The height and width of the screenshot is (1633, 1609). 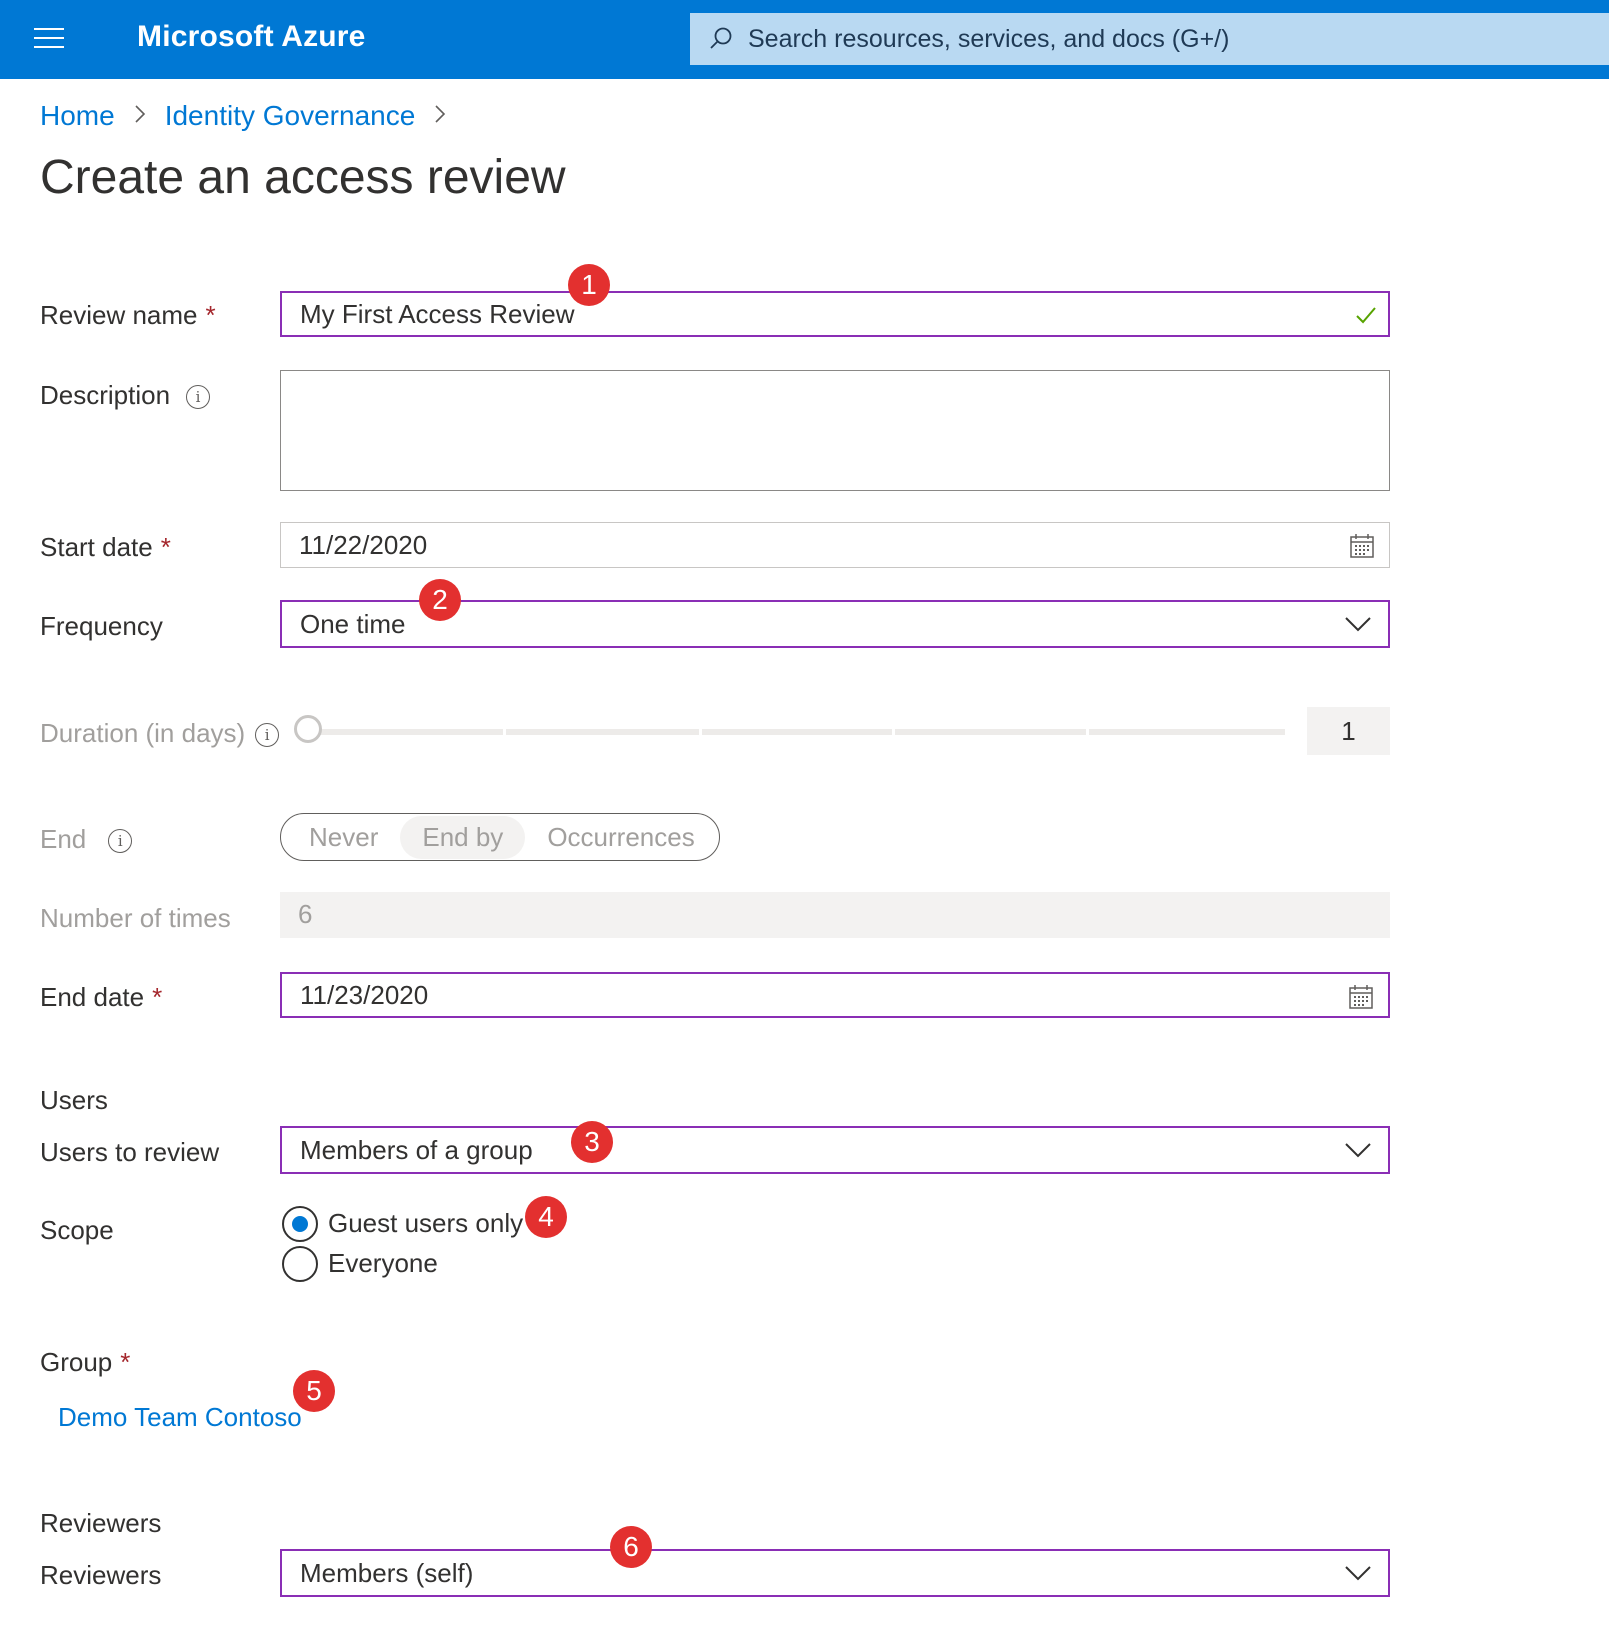 What do you see at coordinates (835, 995) in the screenshot?
I see `end-date-input: 11/23/2020` at bounding box center [835, 995].